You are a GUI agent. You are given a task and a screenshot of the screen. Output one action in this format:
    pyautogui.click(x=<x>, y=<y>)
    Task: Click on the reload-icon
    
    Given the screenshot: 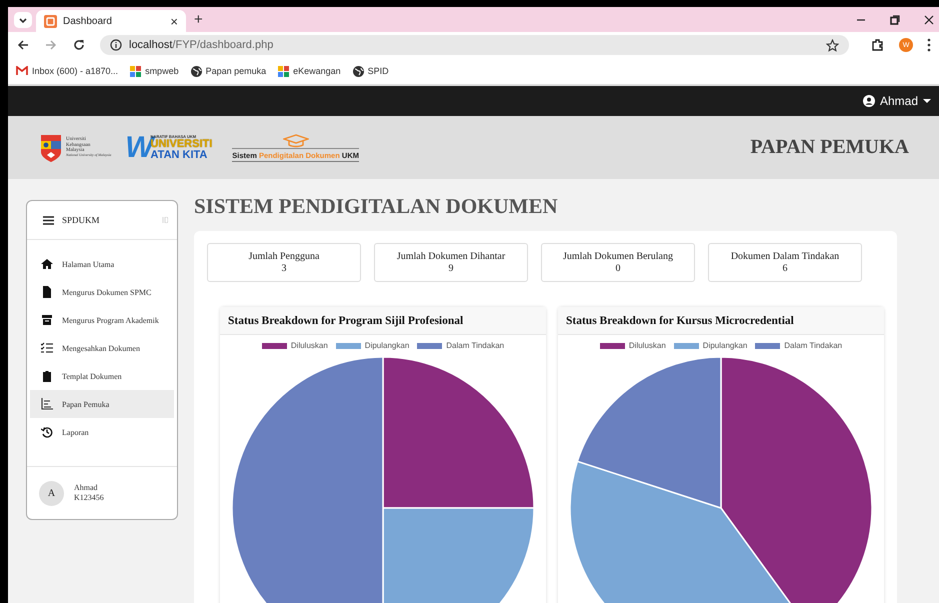 What is the action you would take?
    pyautogui.click(x=79, y=45)
    